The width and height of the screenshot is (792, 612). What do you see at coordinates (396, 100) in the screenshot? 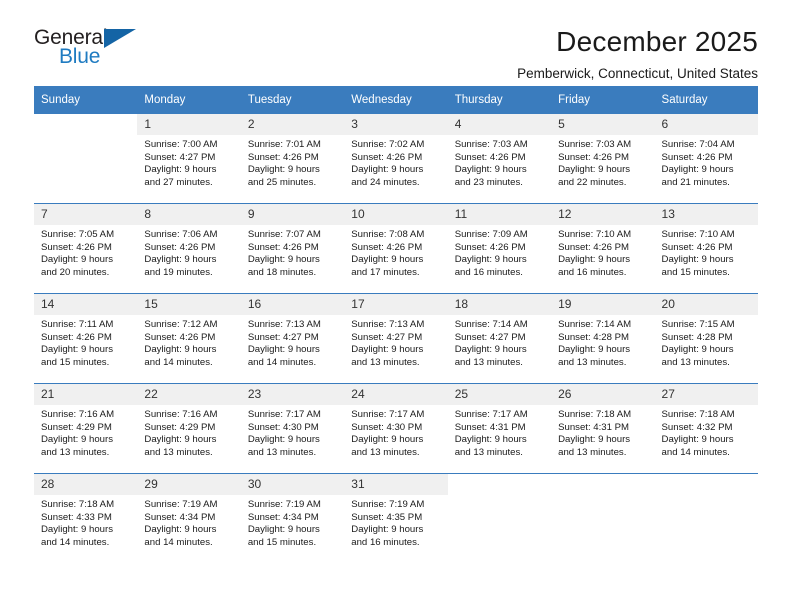
I see `weekday-header-wednesday: Wednesday` at bounding box center [396, 100].